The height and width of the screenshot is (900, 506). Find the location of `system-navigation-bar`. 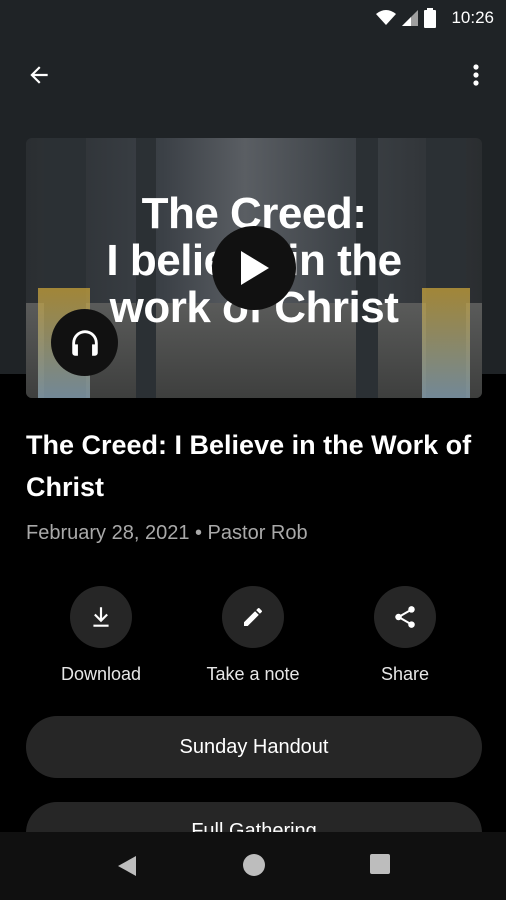

system-navigation-bar is located at coordinates (253, 866).